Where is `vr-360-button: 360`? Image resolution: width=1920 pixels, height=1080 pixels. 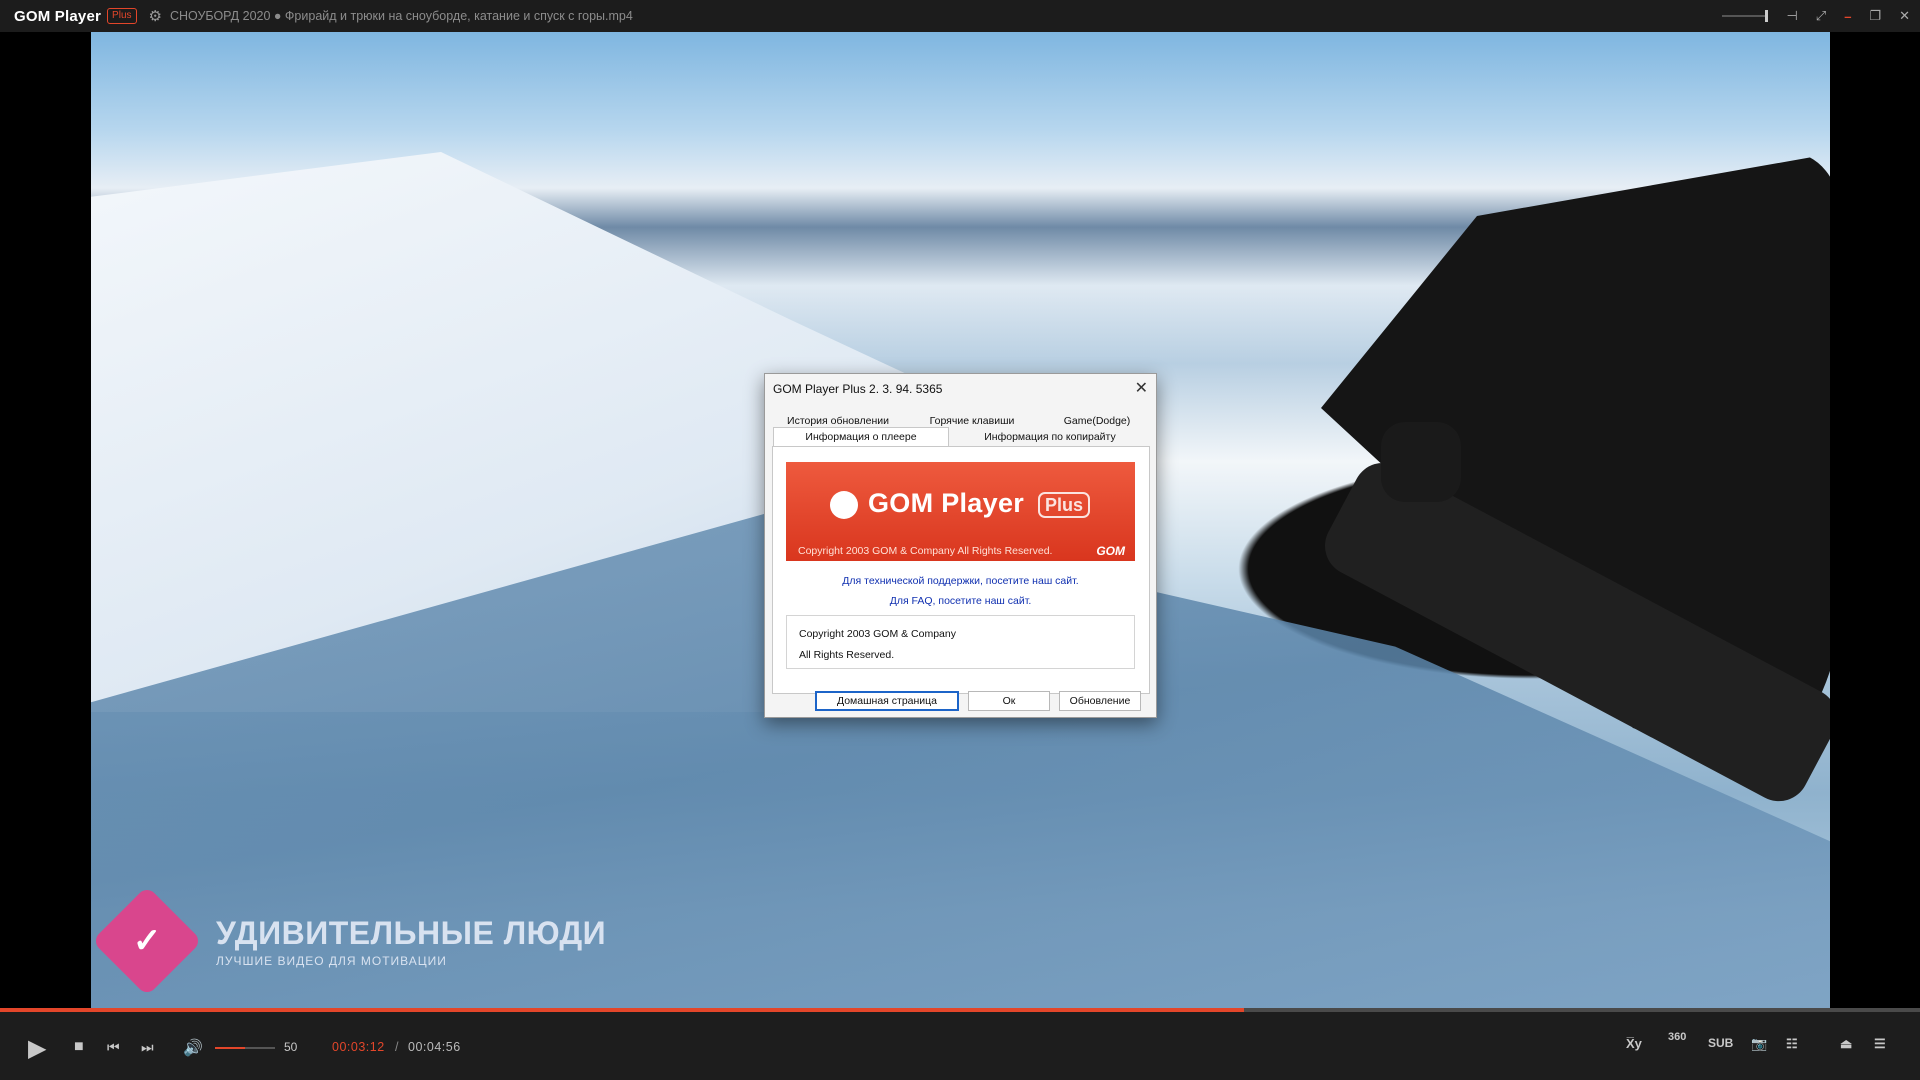
vr-360-button: 360 is located at coordinates (1677, 1037).